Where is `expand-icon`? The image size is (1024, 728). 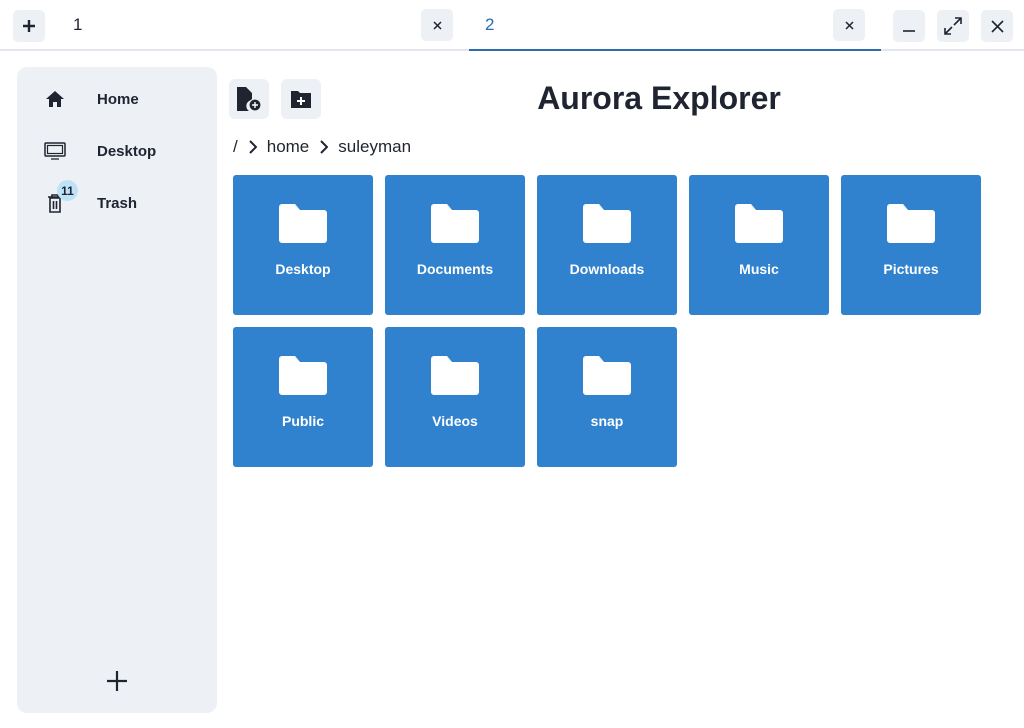
expand-icon is located at coordinates (953, 26).